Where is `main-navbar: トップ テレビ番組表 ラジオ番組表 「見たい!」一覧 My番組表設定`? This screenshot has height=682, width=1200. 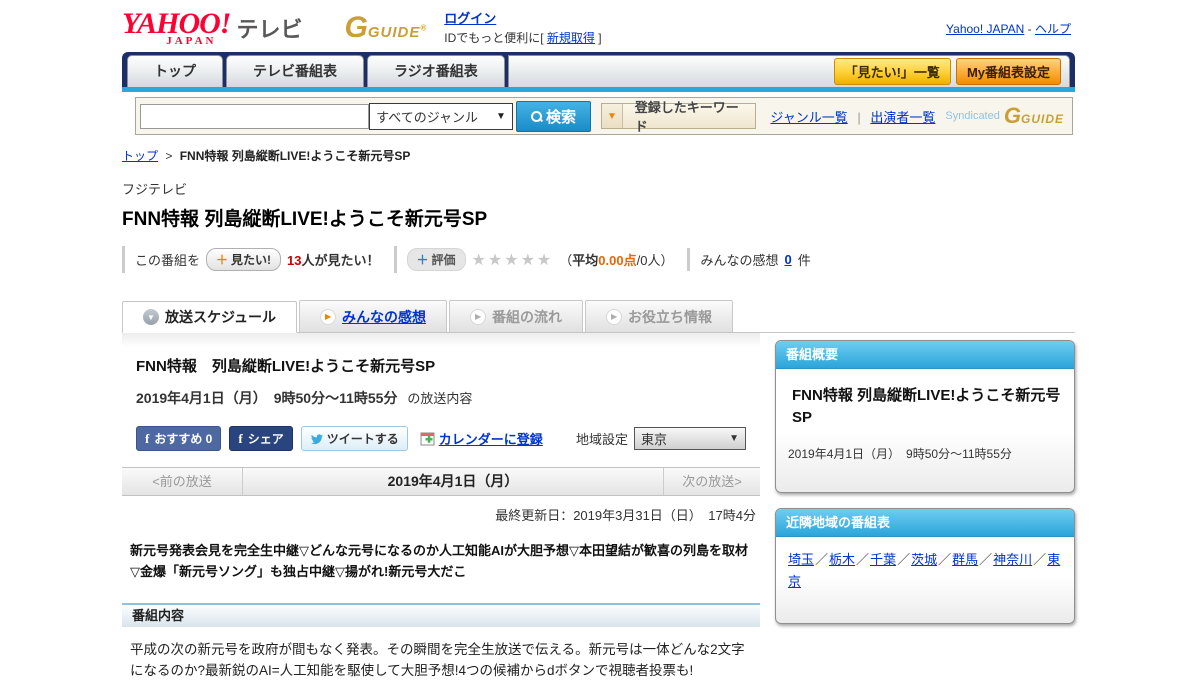 main-navbar: トップ テレビ番組表 ラジオ番組表 「見たい!」一覧 My番組表設定 is located at coordinates (598, 72).